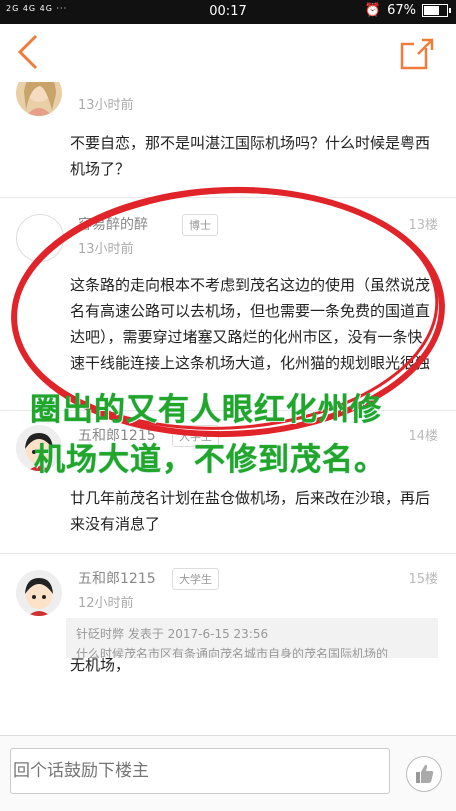 The image size is (456, 811). What do you see at coordinates (423, 436) in the screenshot?
I see `floor-number: 14楼` at bounding box center [423, 436].